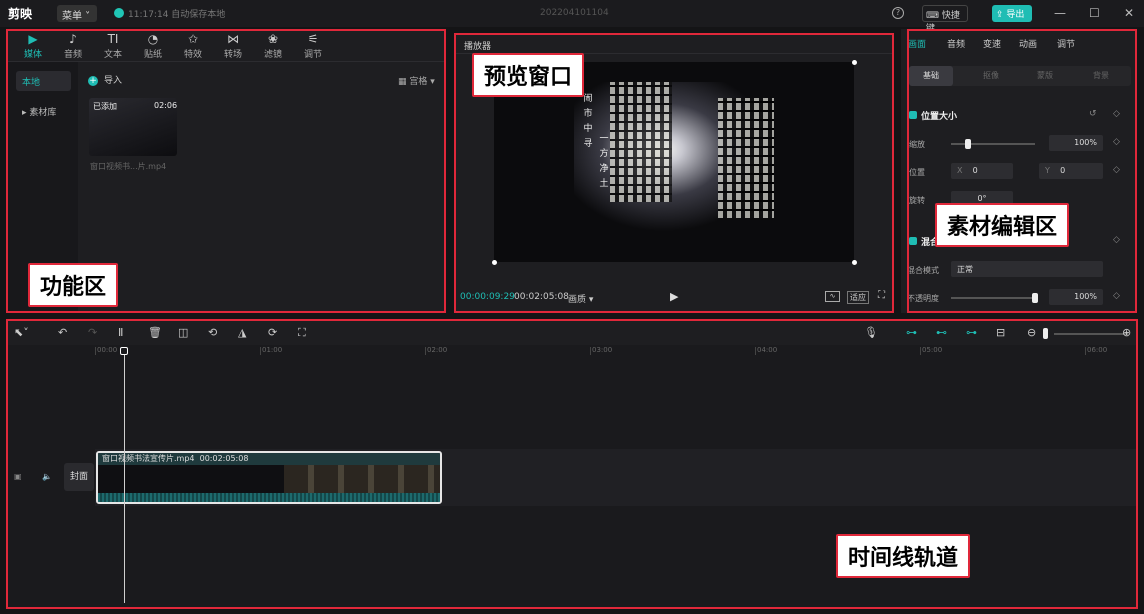  I want to click on video-clip: 窗口视频书法宣传片.mp4 00:02:05:08, so click(269, 477).